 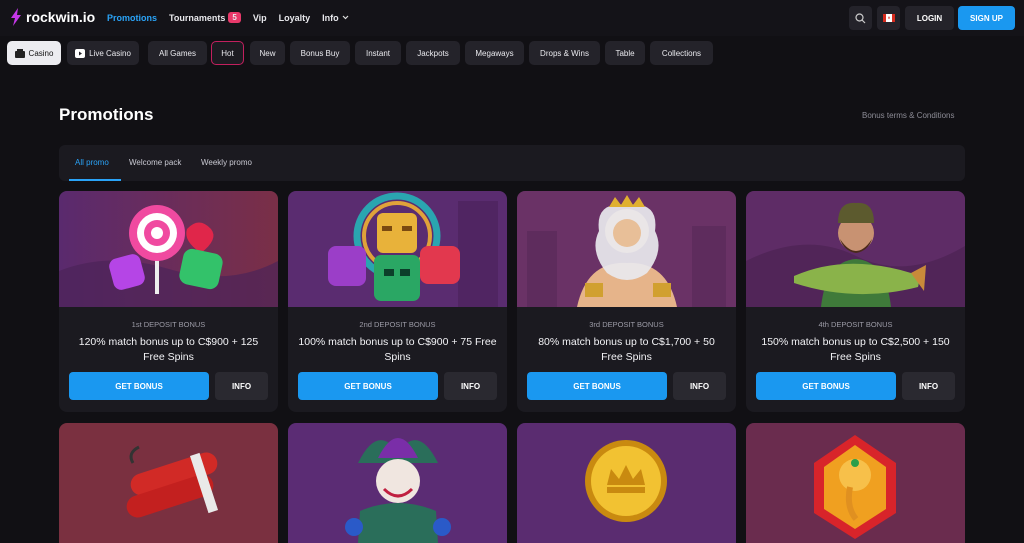 I want to click on ganesha-icon, so click(x=855, y=483).